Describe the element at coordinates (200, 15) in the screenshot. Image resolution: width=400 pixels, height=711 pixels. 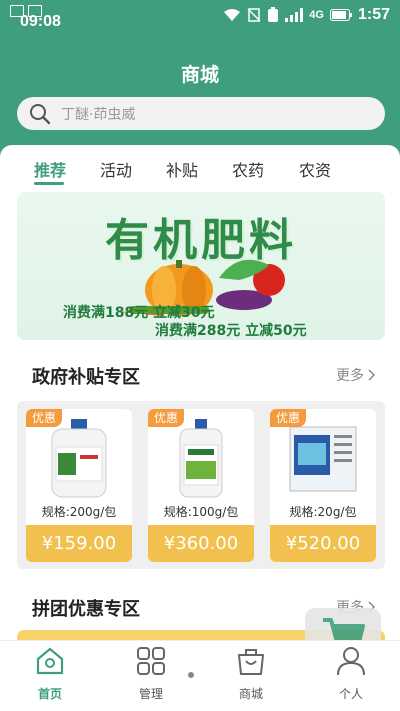
I see `status-bar: 09:08 4G 1:57` at that location.